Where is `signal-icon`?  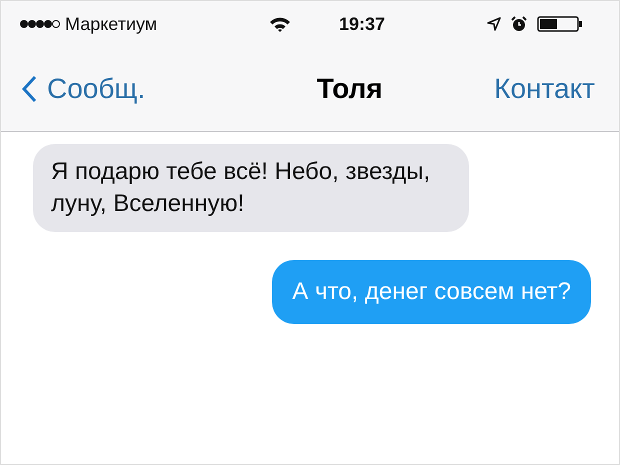
signal-icon is located at coordinates (40, 24).